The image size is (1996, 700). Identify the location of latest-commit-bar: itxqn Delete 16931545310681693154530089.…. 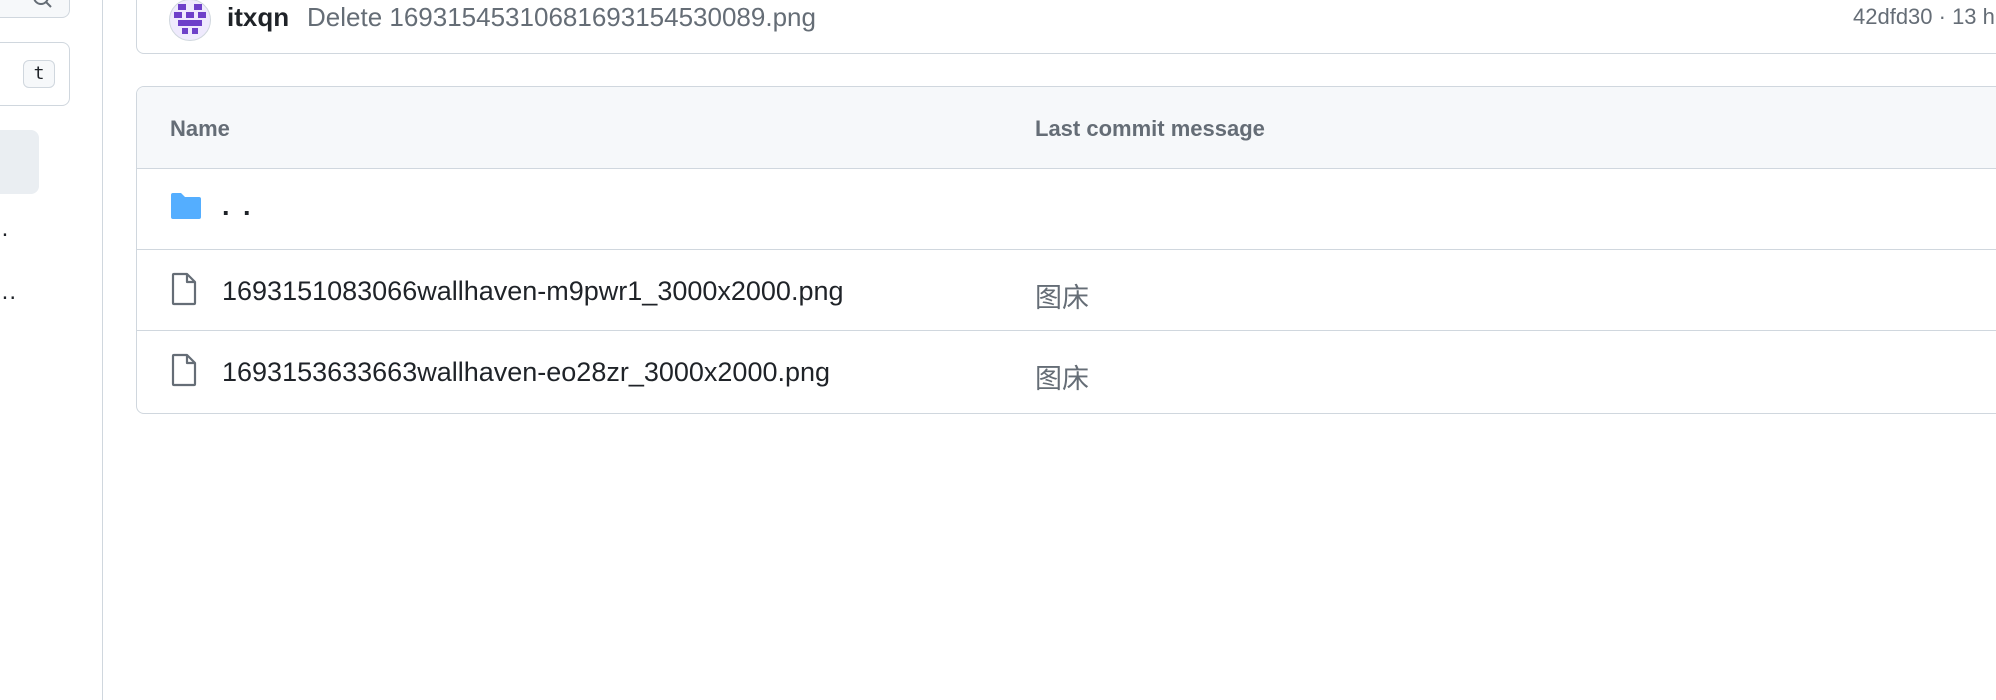
(1066, 27).